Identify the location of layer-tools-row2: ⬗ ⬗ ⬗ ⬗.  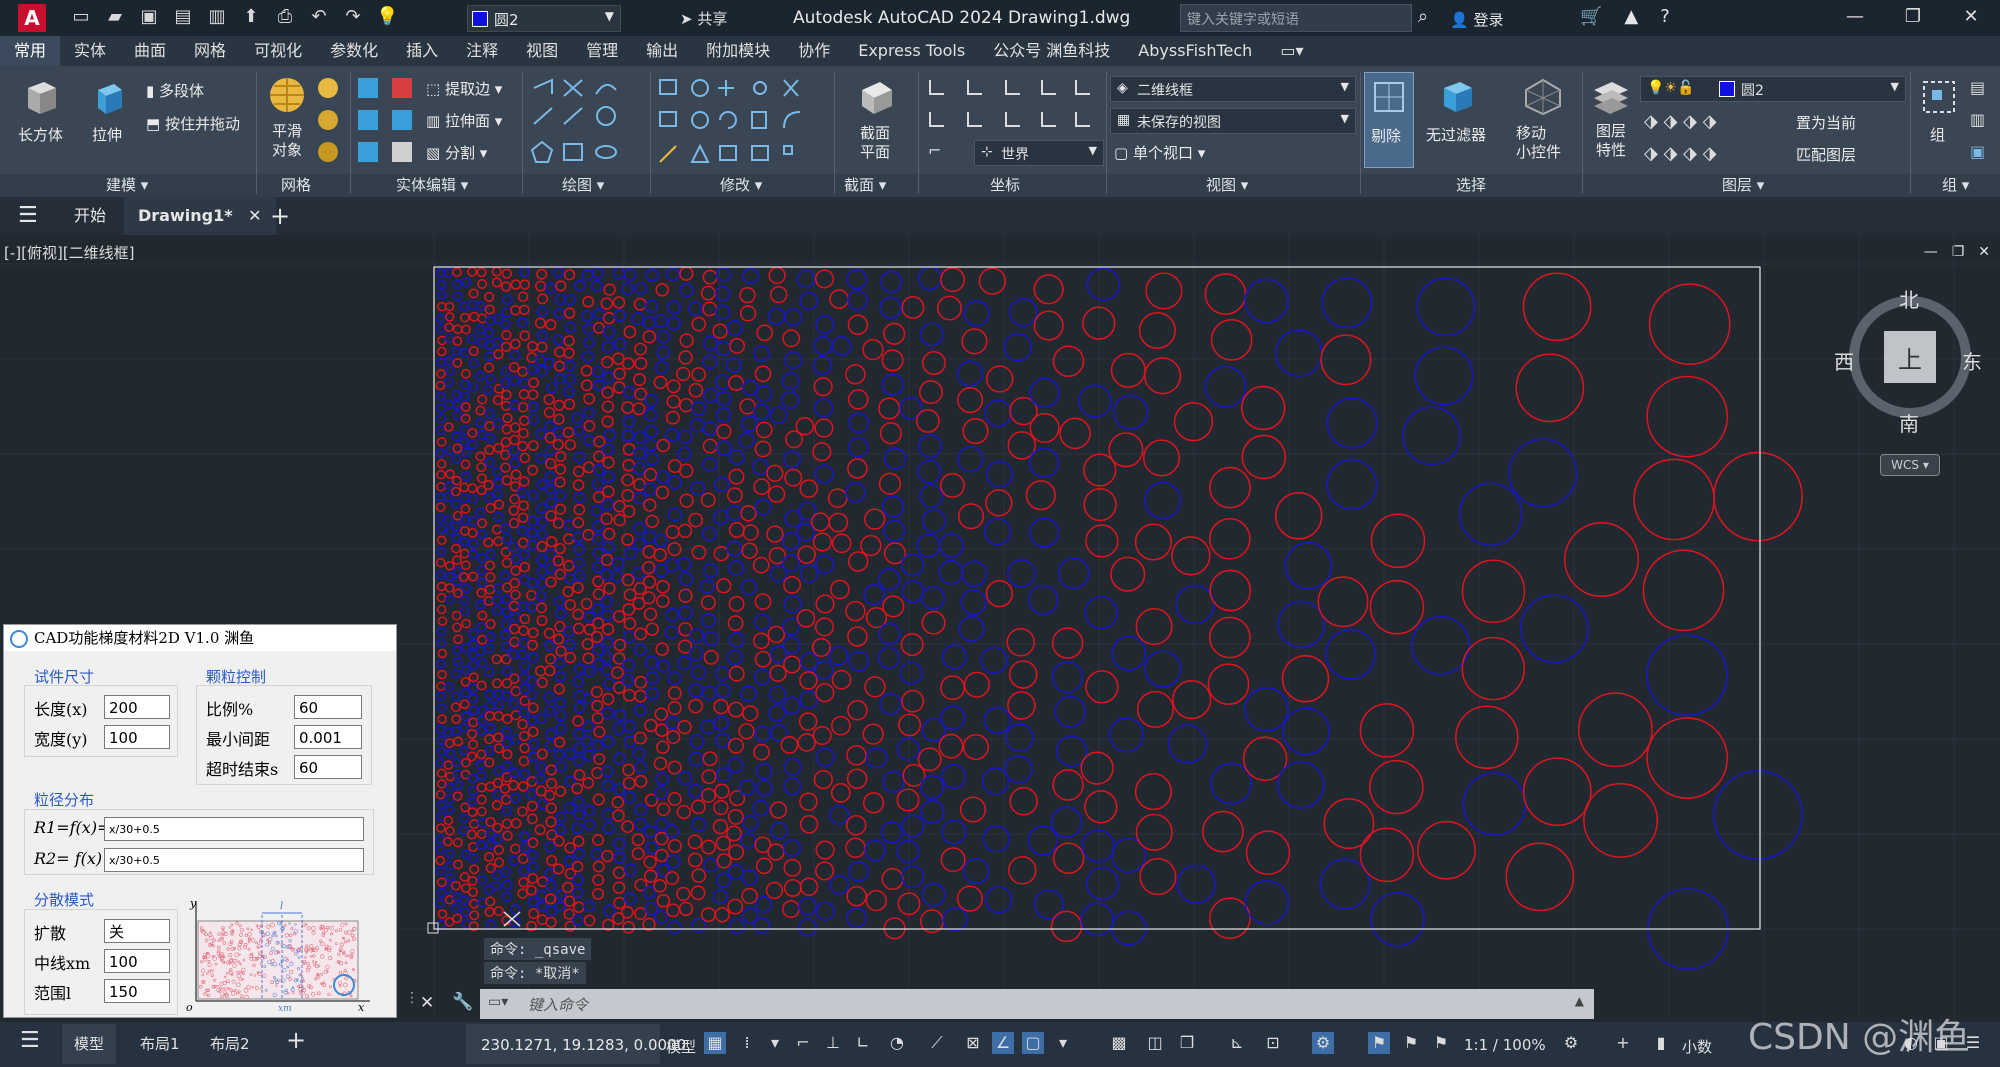
(1680, 153).